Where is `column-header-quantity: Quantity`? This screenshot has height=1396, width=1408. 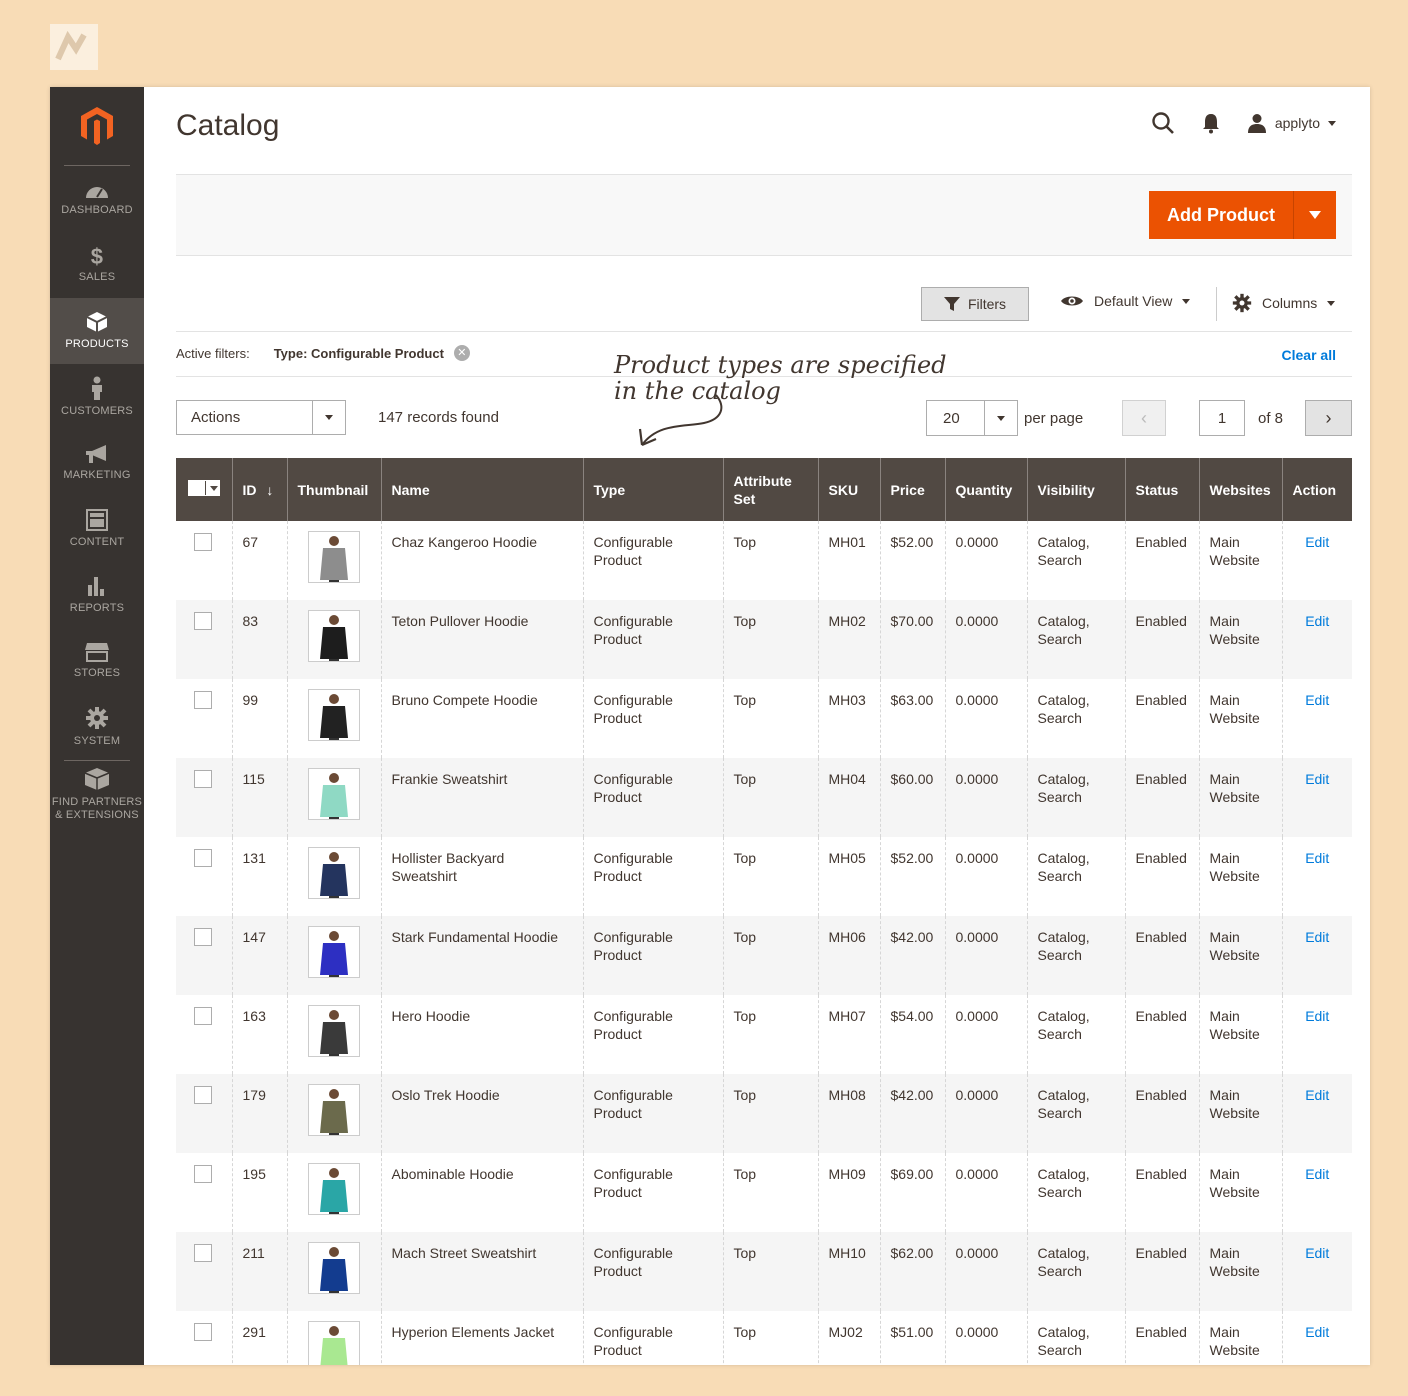 column-header-quantity: Quantity is located at coordinates (985, 489).